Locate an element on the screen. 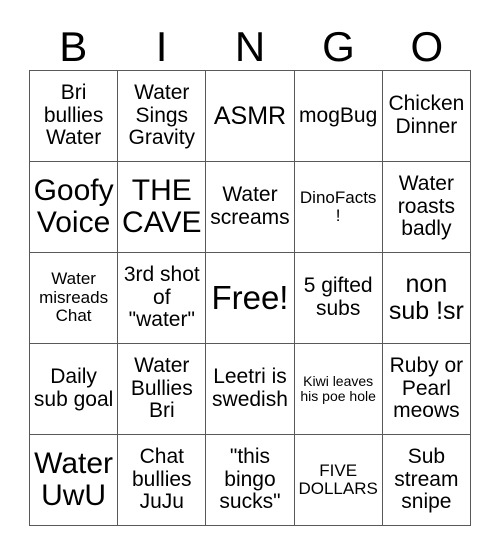 This screenshot has height=544, width=500. bingo-cell-i3: 3rd shot of "water" is located at coordinates (162, 298).